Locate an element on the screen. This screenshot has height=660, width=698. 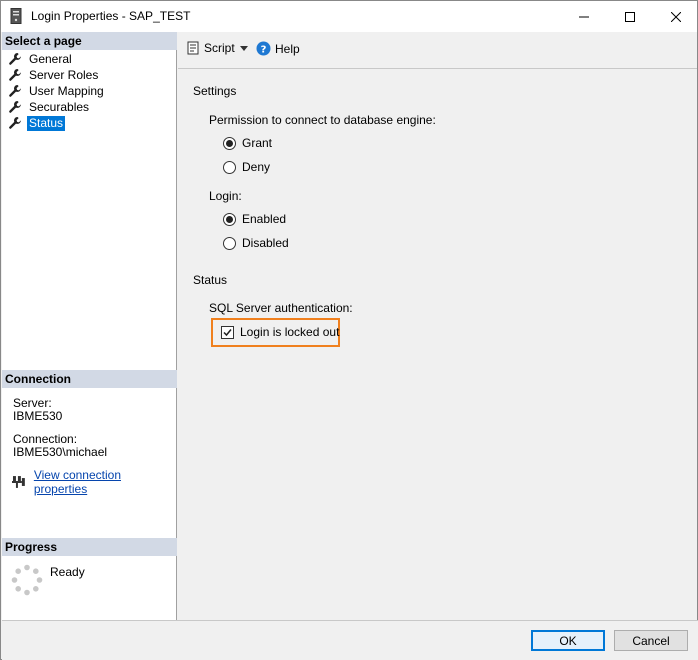
connection-header: Connection is located at coordinates (89, 379).